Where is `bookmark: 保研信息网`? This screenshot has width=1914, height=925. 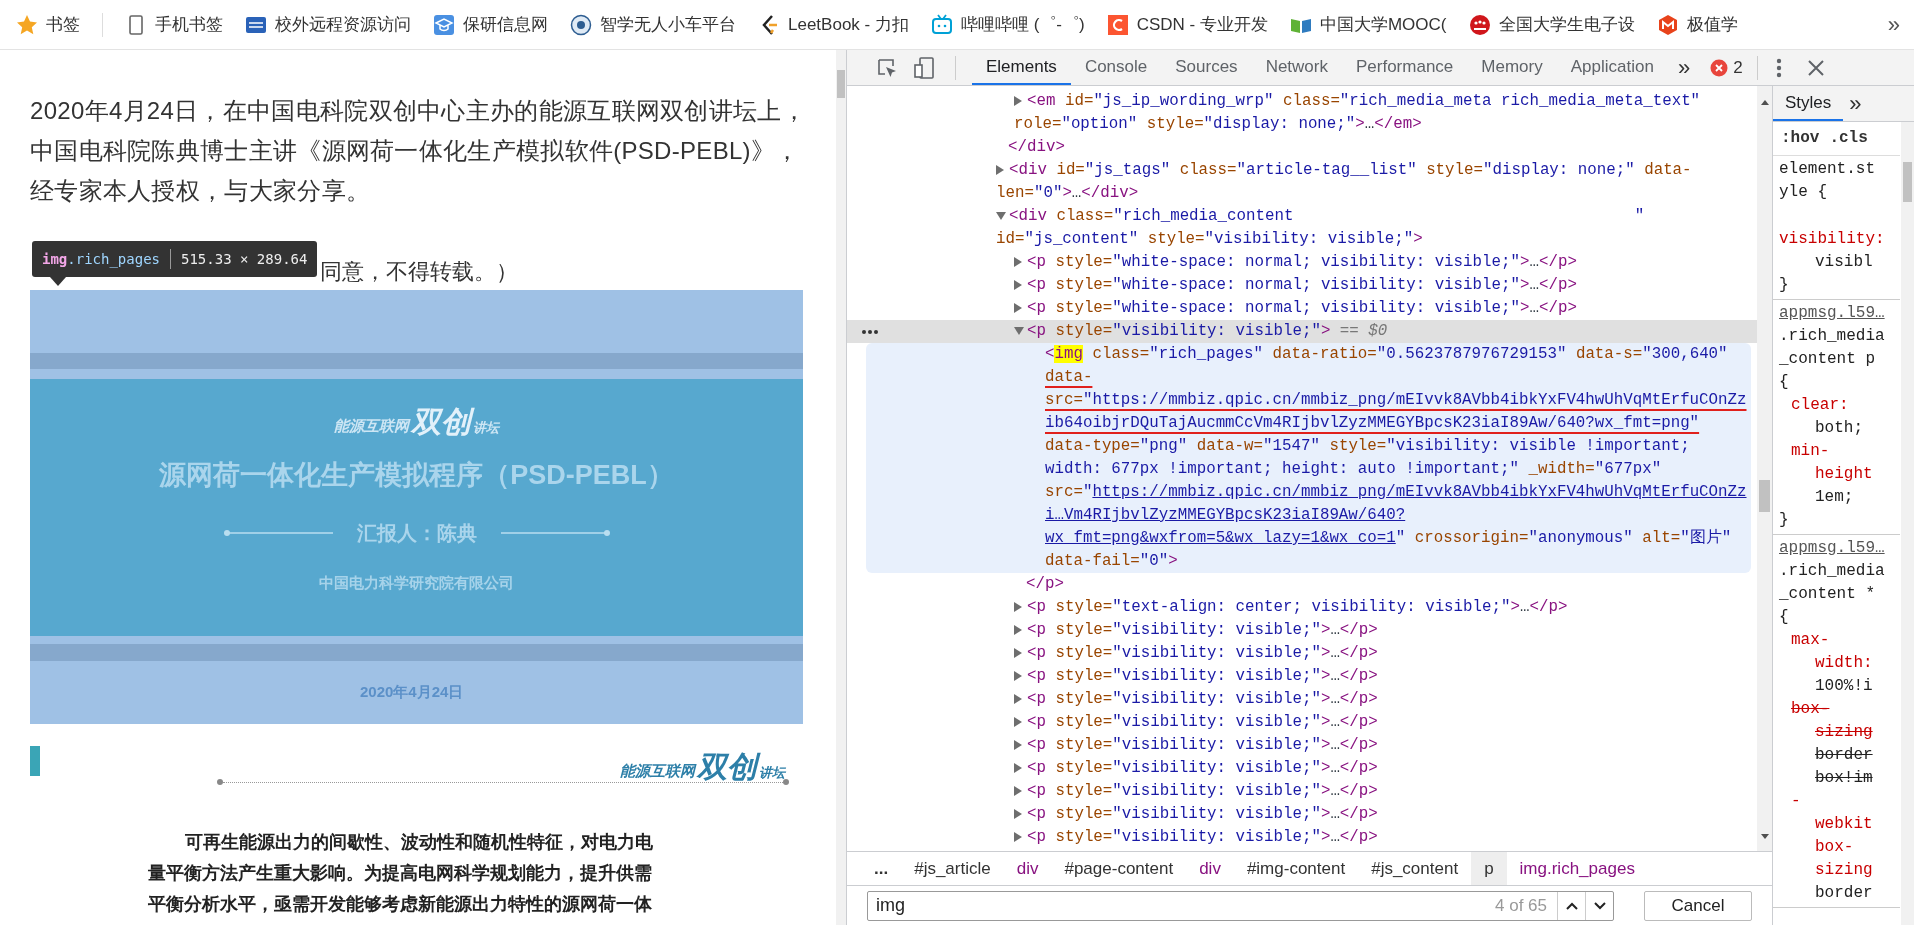 bookmark: 保研信息网 is located at coordinates (490, 24).